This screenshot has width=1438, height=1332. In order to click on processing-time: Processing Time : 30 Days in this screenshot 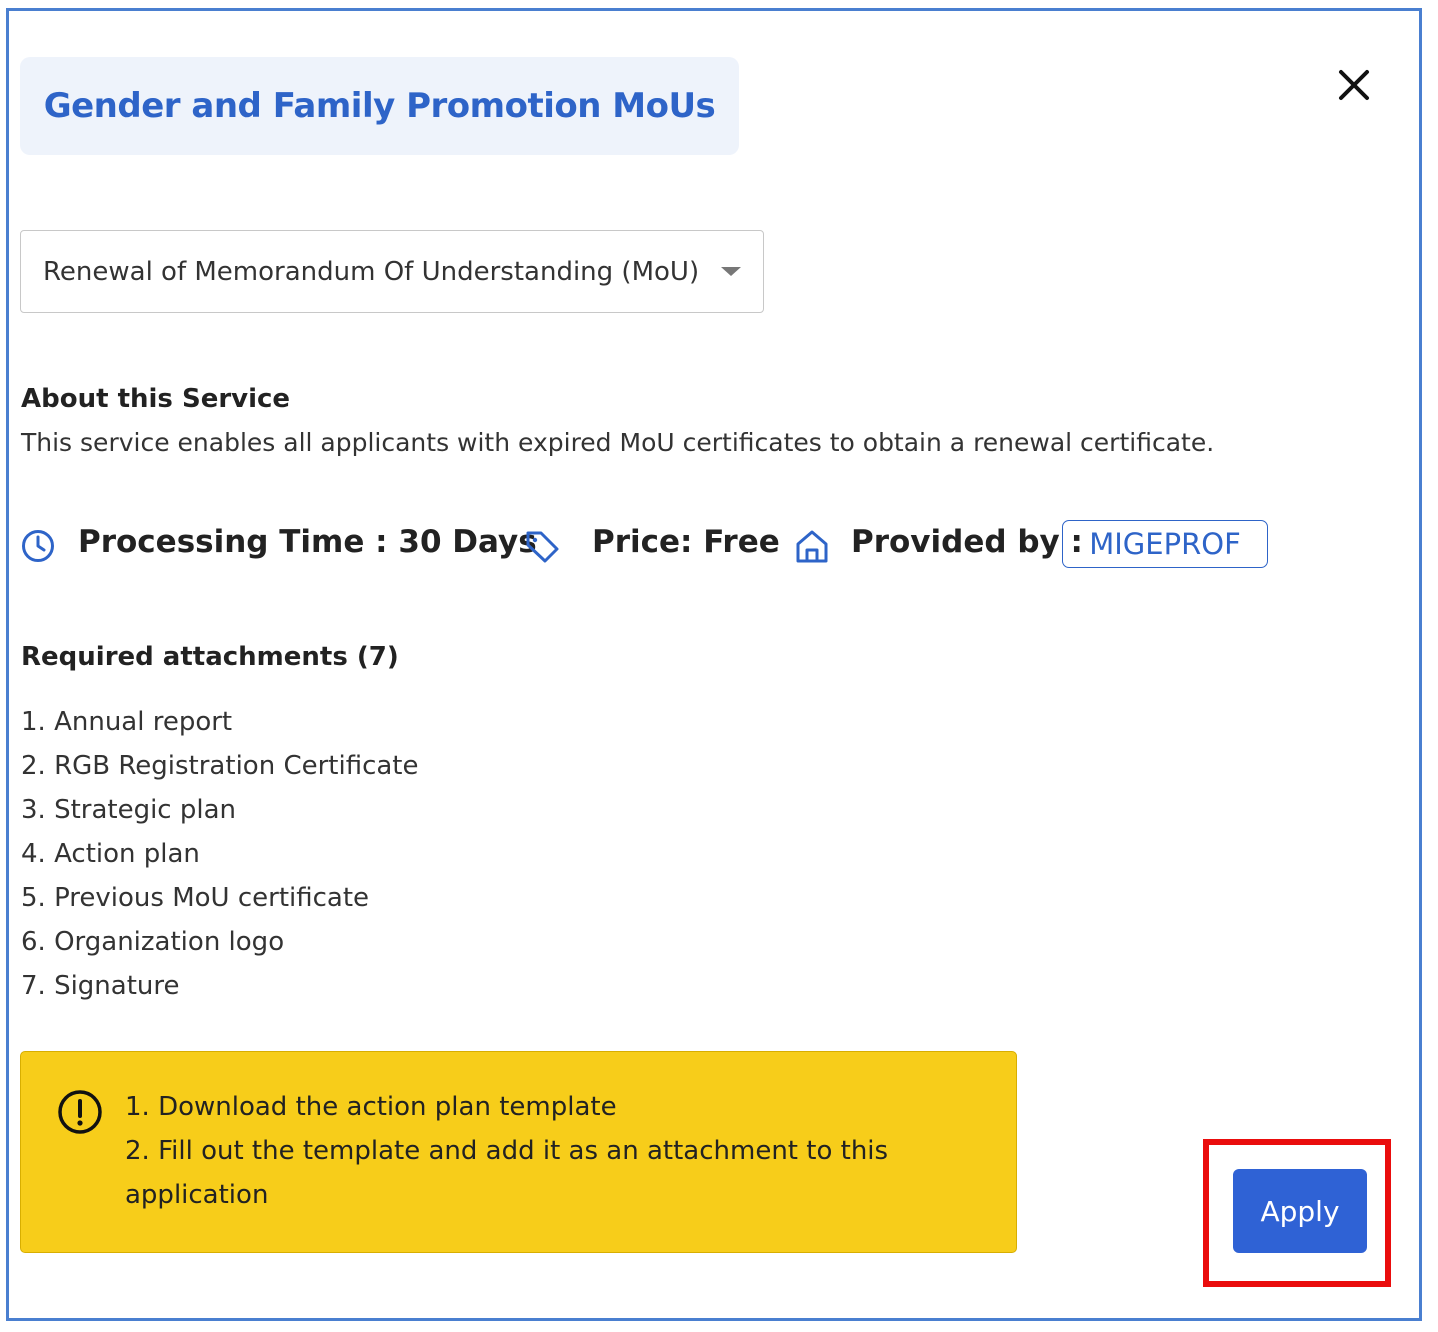, I will do `click(307, 542)`.